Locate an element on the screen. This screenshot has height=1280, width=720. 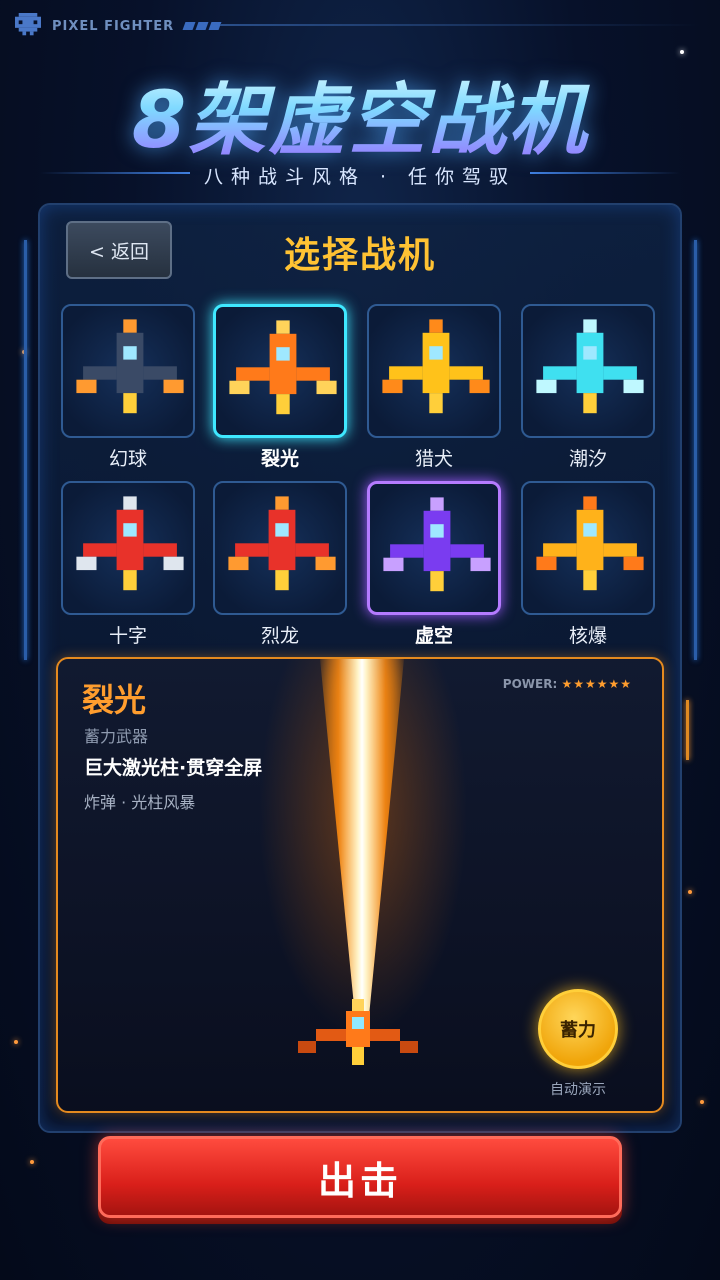
detail-skill: 炸弹 · 光柱风暴 is located at coordinates (140, 802).